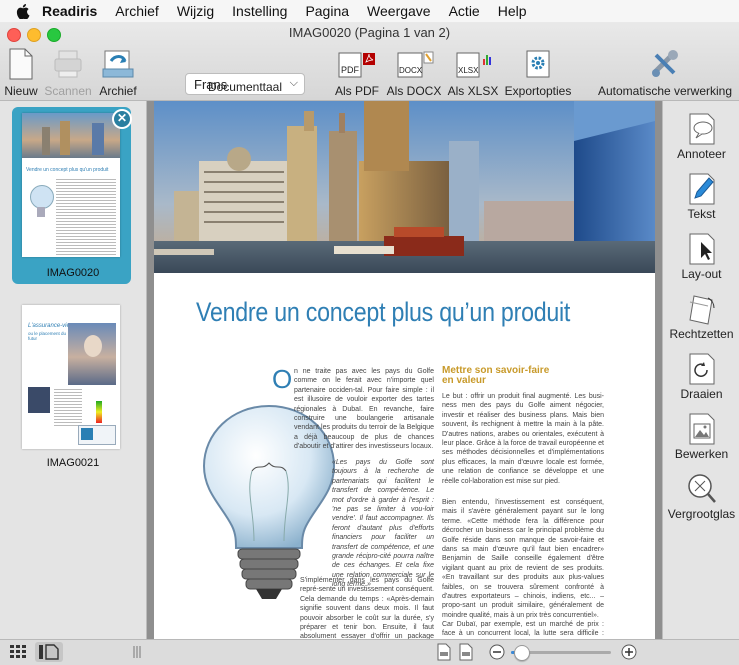 This screenshot has height=665, width=739. Describe the element at coordinates (122, 119) in the screenshot. I see `close-thumbnail-icon: ✕` at that location.